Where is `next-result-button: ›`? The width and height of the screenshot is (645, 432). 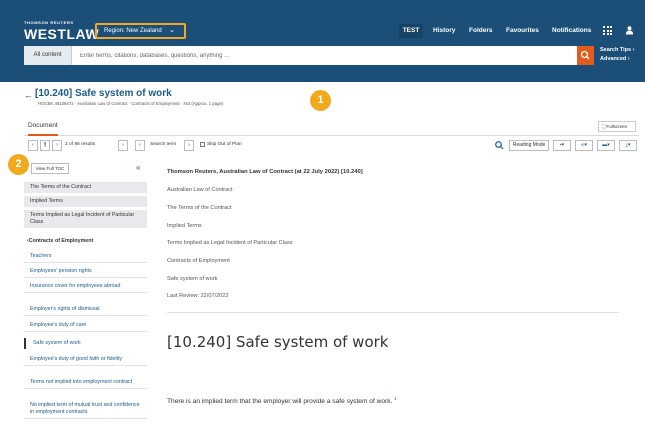
next-result-button: › is located at coordinates (57, 145).